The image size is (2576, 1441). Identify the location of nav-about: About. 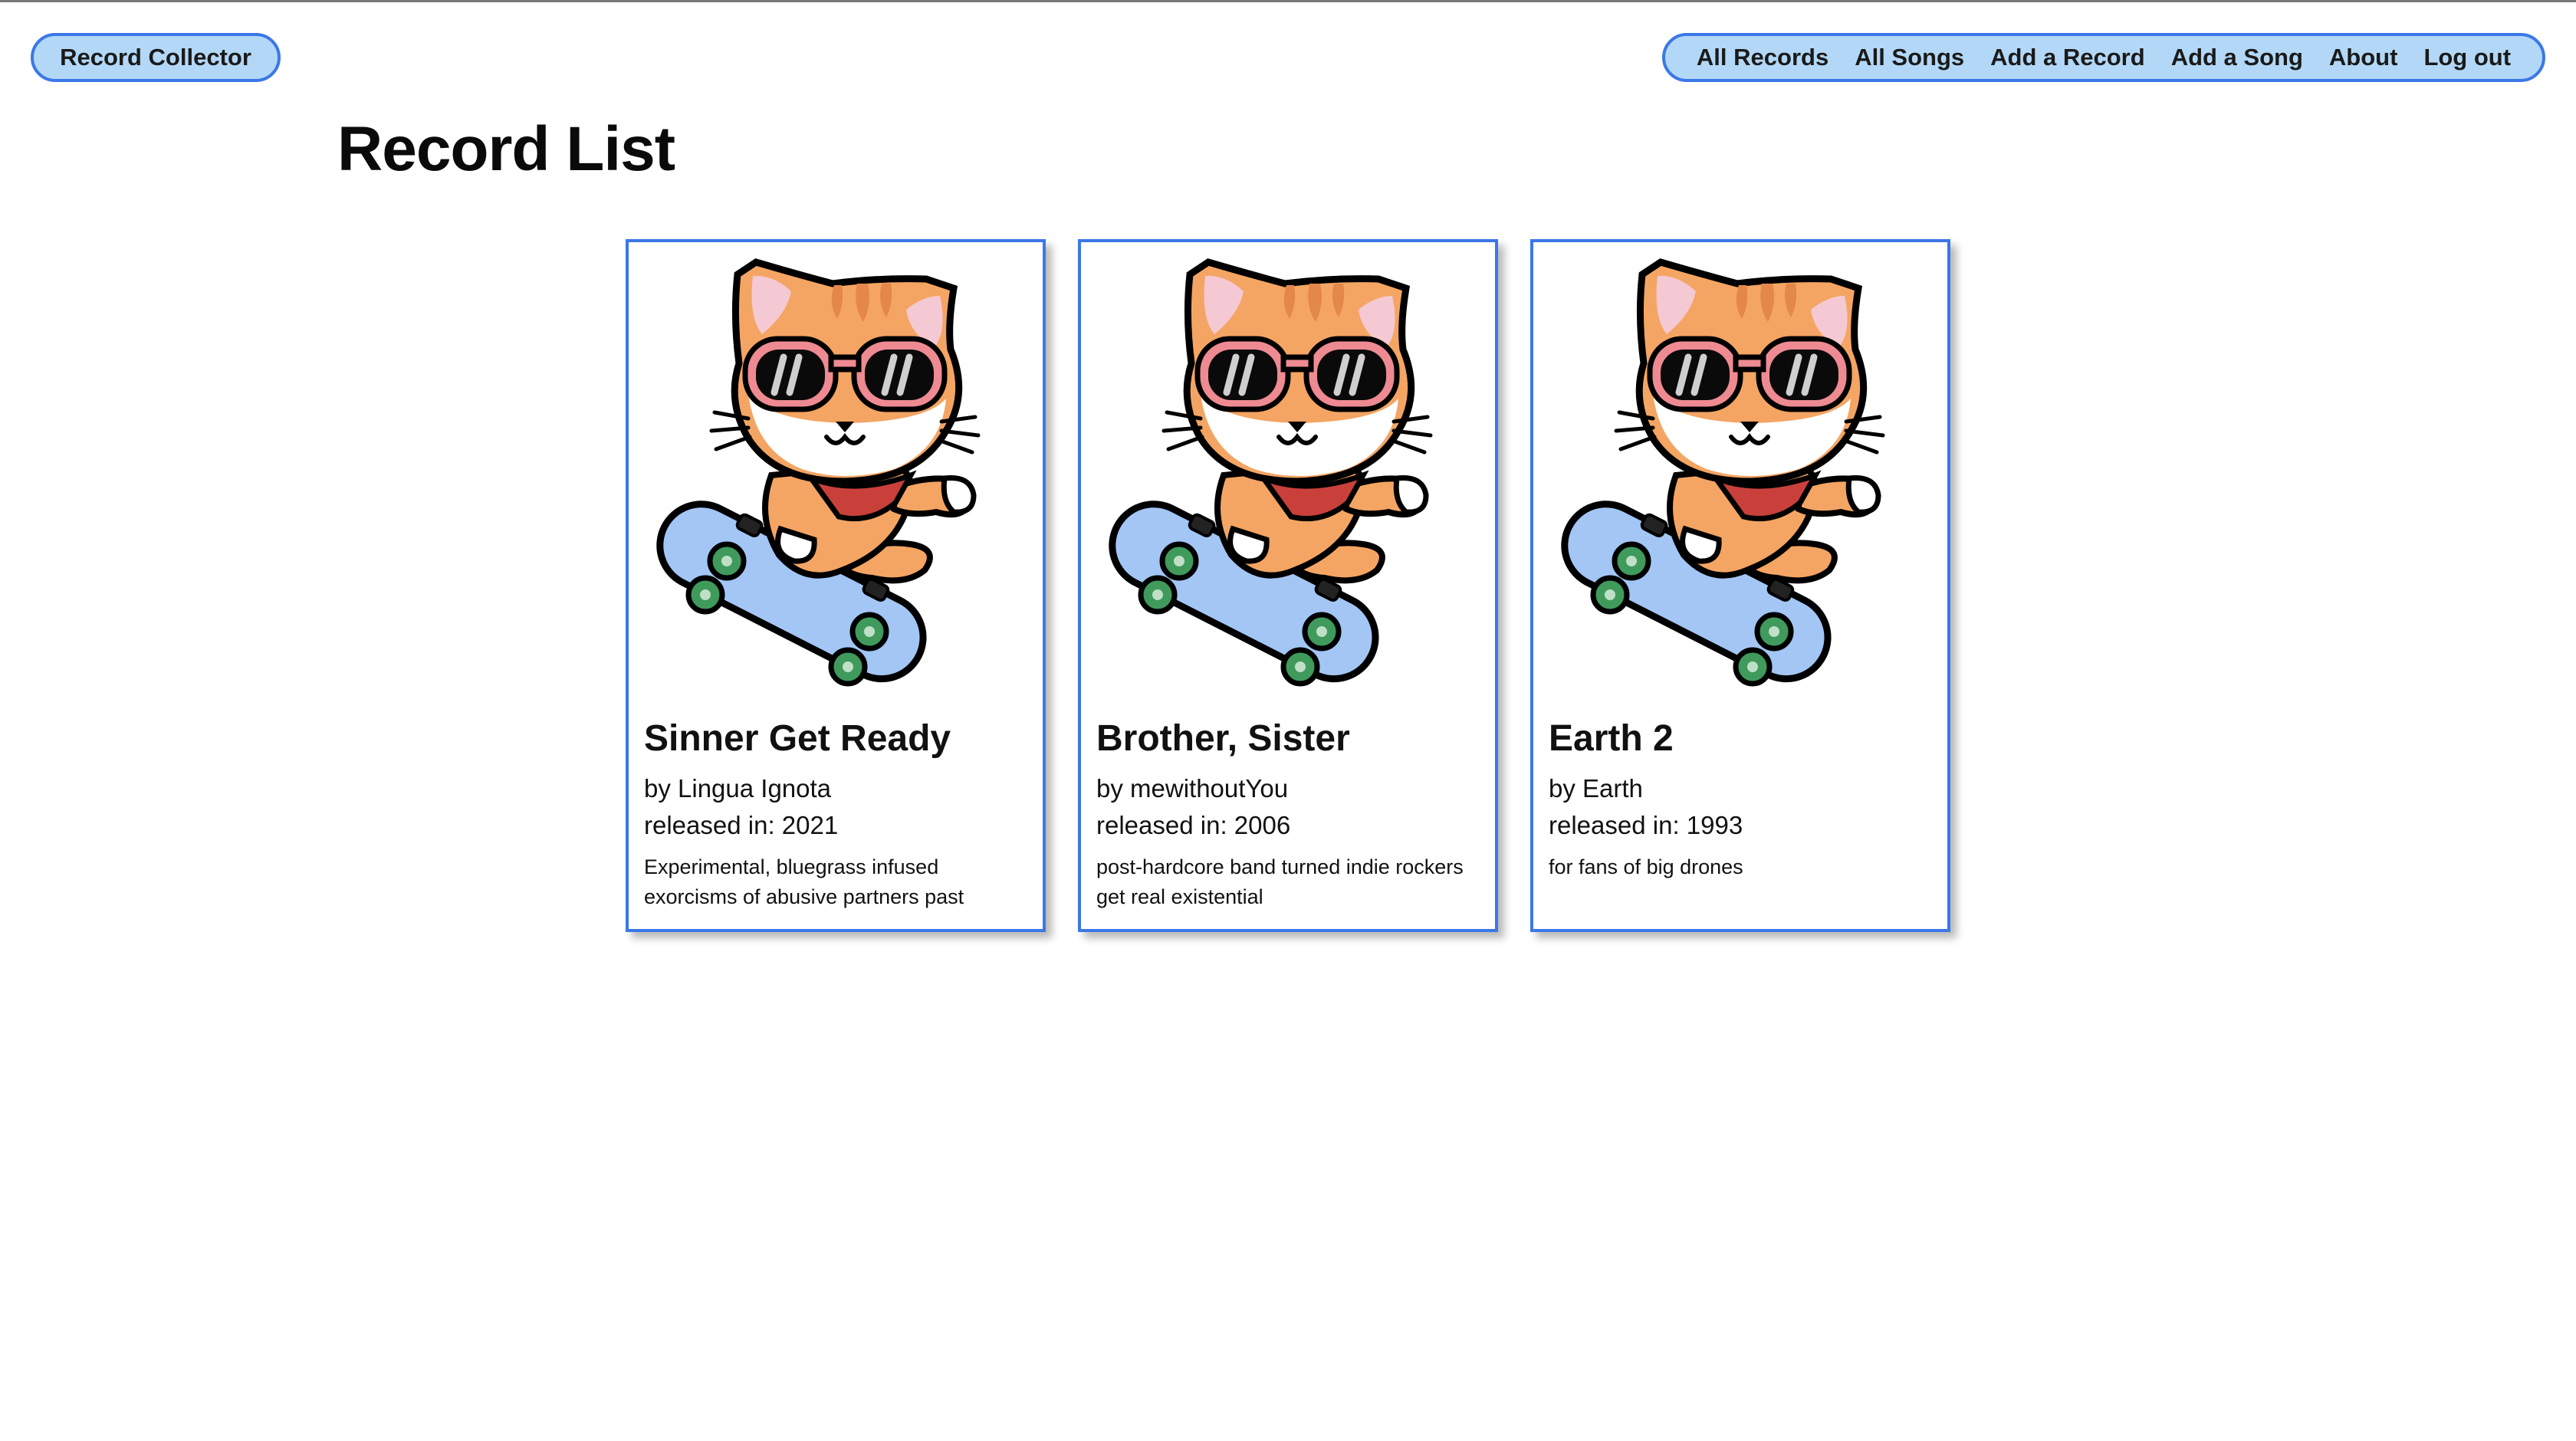
(2364, 57).